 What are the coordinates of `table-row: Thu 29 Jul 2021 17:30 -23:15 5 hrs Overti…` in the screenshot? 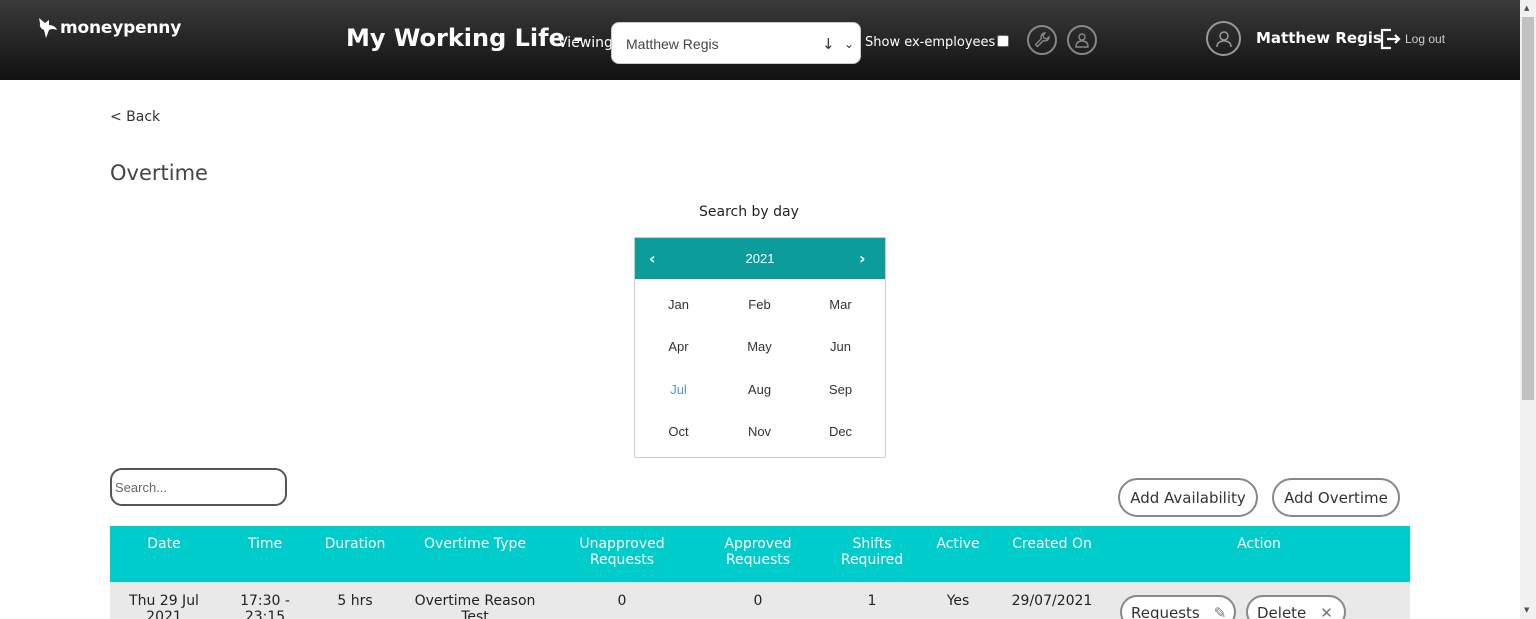 It's located at (760, 600).